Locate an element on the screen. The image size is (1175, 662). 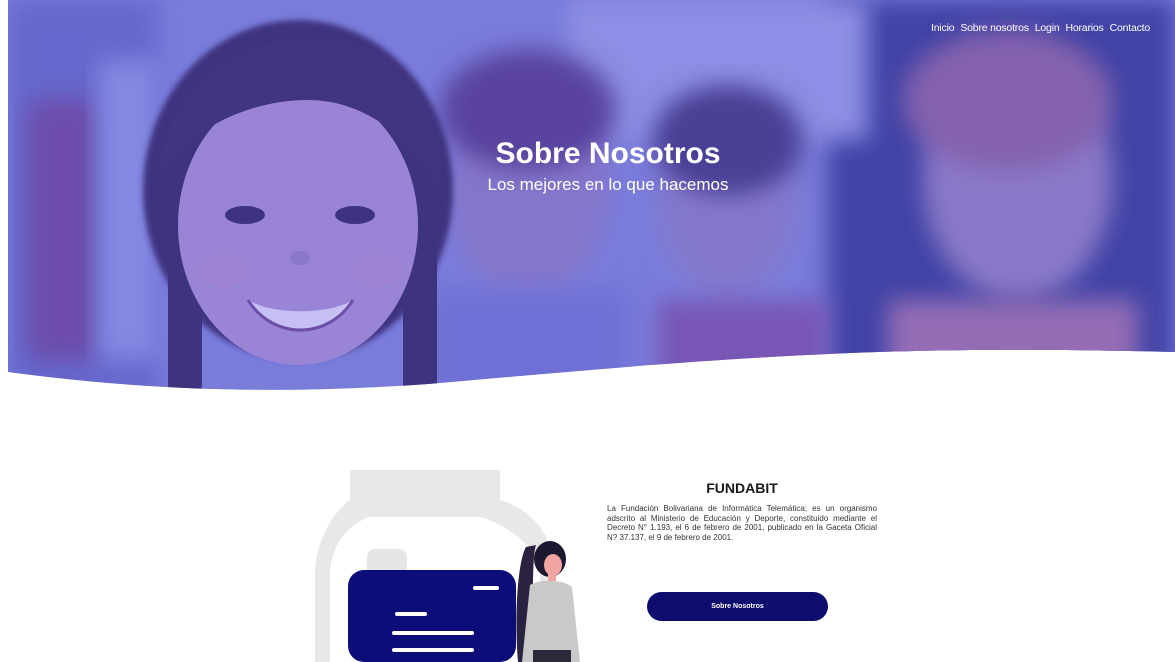
hero-subtitle: Los mejores en lo que hacemos is located at coordinates (608, 184).